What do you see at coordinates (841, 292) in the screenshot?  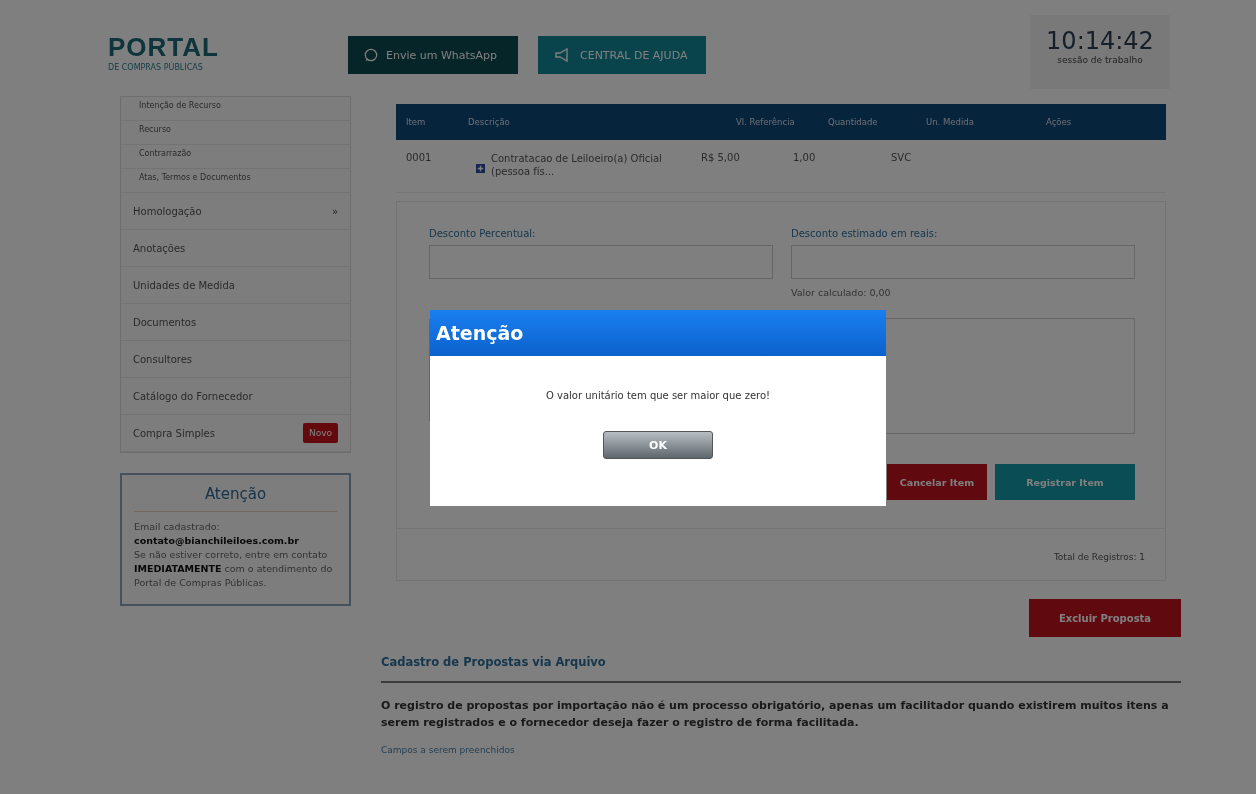 I see `calculated-value: Valor calculado: 0,00` at bounding box center [841, 292].